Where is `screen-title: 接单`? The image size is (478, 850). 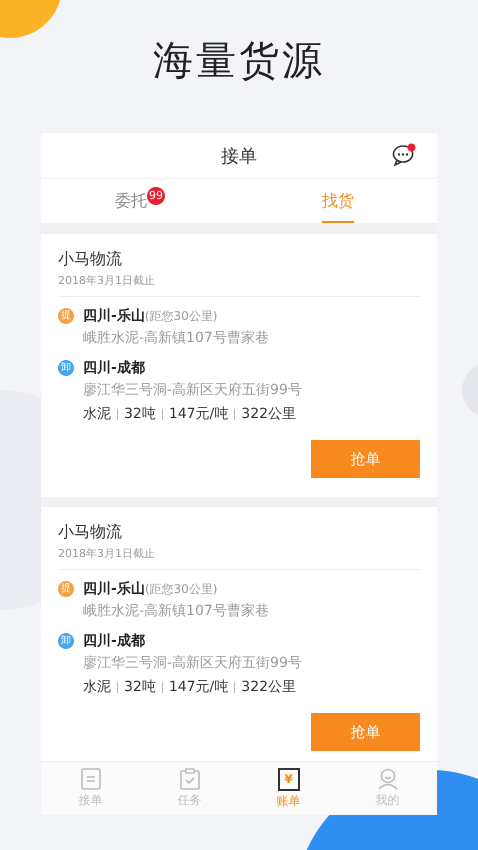
screen-title: 接单 is located at coordinates (239, 156).